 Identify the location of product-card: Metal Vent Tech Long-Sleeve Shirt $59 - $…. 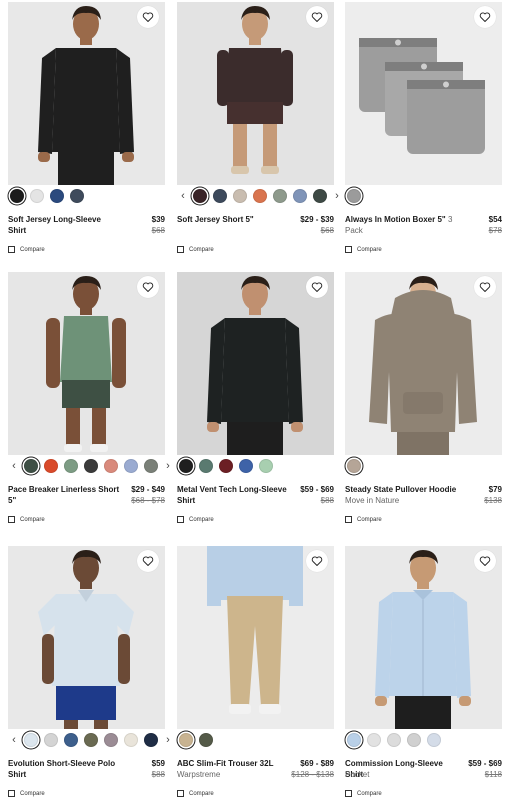
(255, 403).